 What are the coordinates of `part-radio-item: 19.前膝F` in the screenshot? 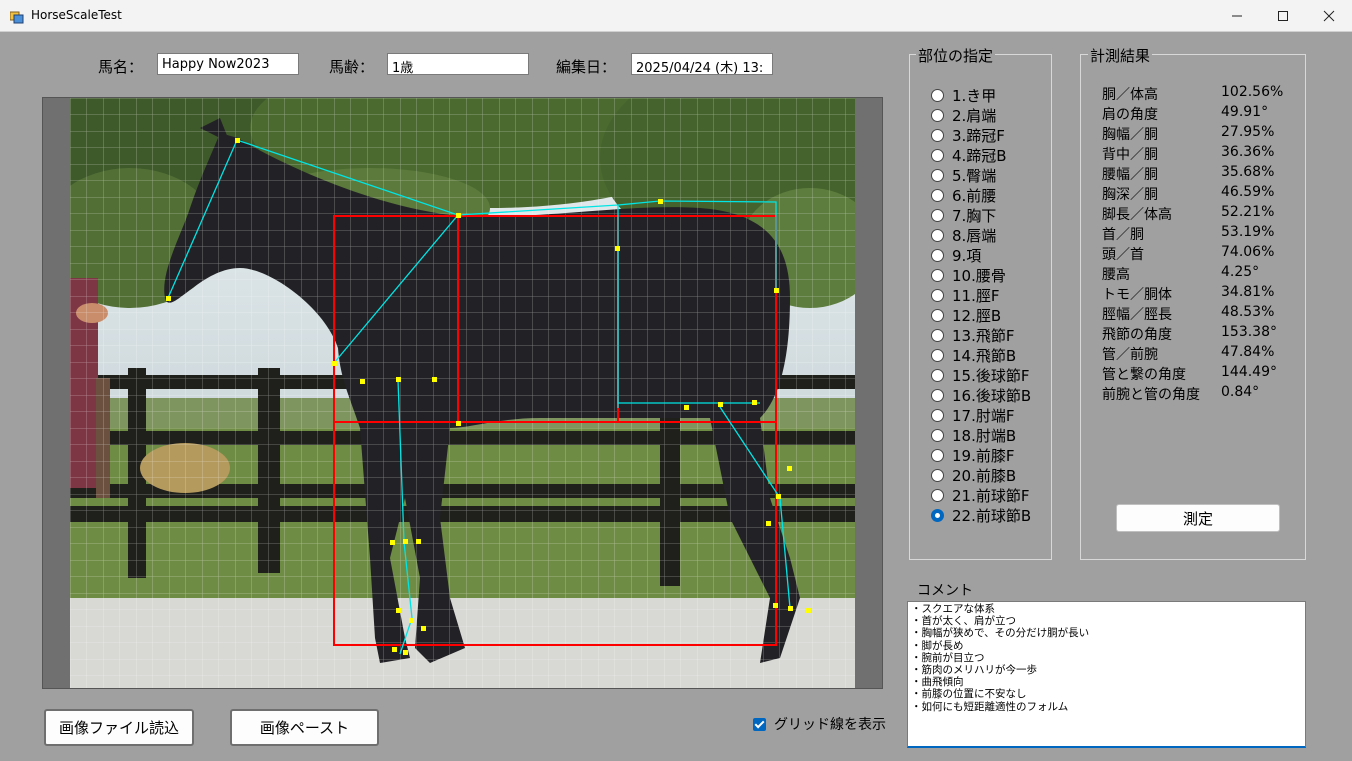 It's located at (972, 455).